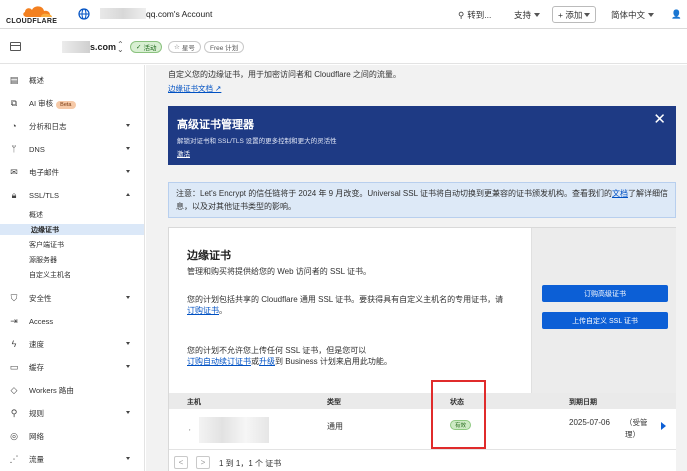 This screenshot has height=471, width=687. I want to click on order-certificate-link: 订购证书, so click(203, 310).